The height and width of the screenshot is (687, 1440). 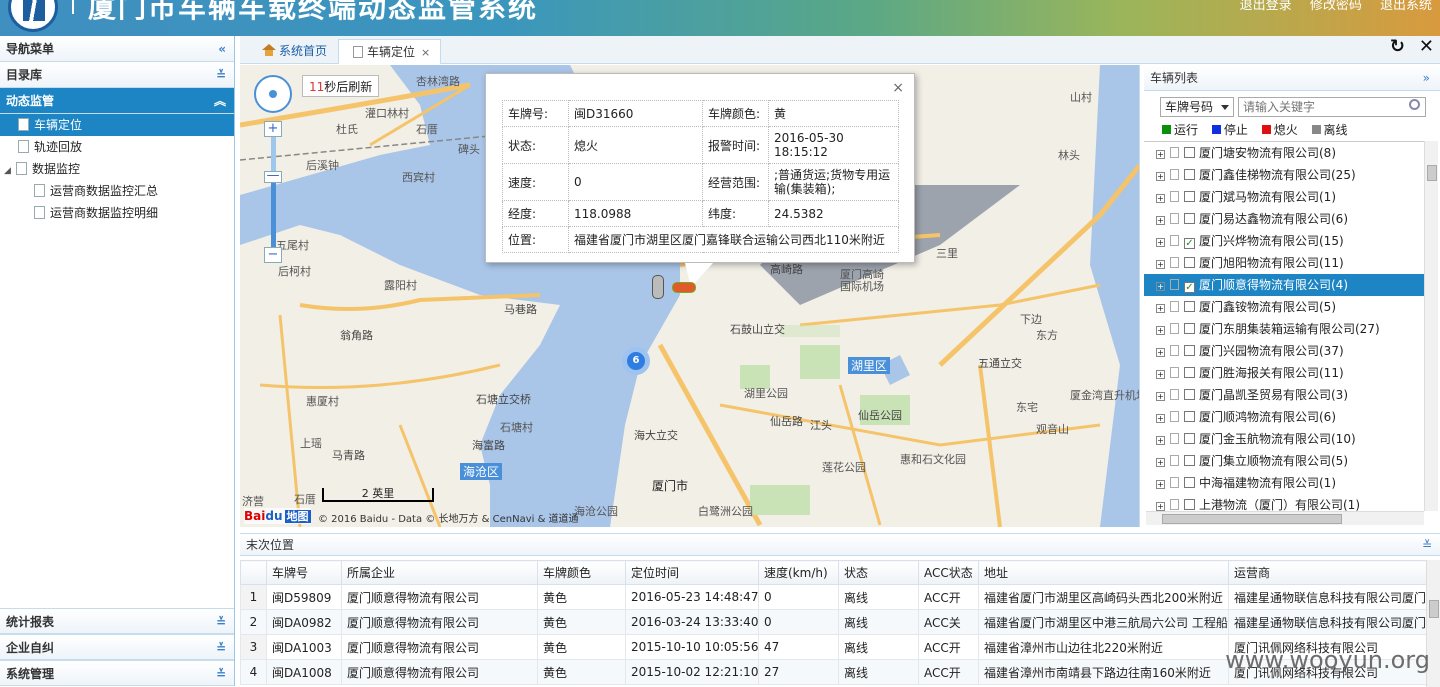 What do you see at coordinates (1284, 439) in the screenshot?
I see `company-tree-item: +厦门金玉航物流有限公司(10)` at bounding box center [1284, 439].